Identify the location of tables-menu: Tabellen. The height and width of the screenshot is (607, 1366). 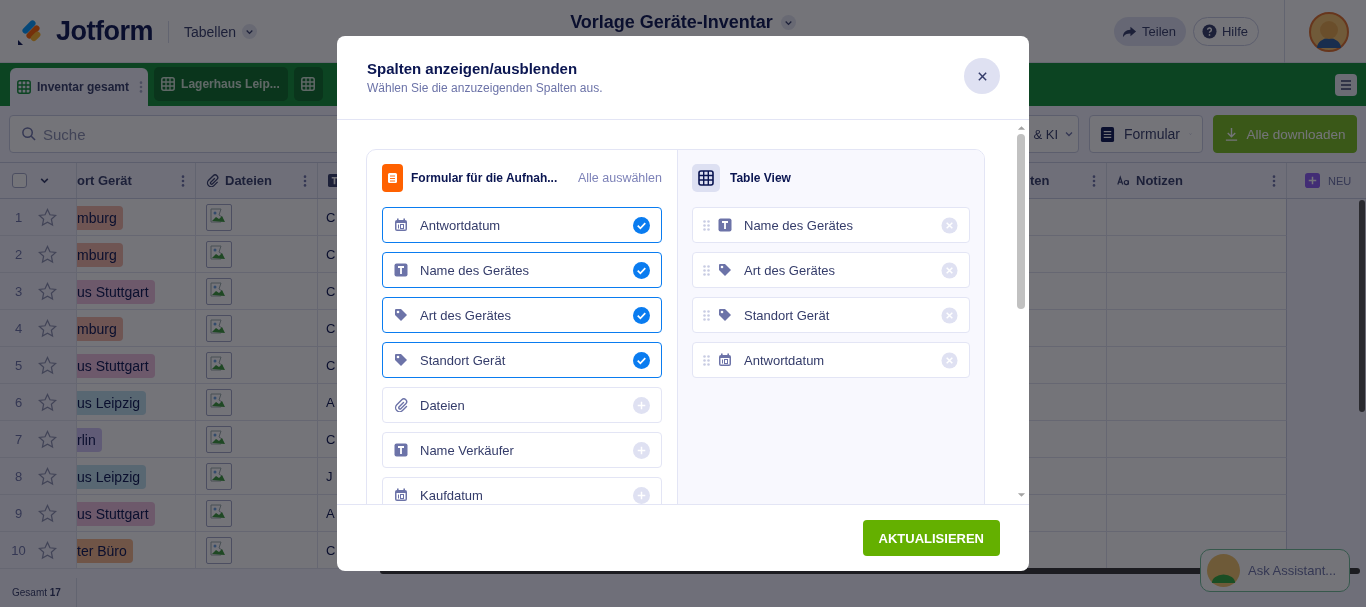
(221, 31).